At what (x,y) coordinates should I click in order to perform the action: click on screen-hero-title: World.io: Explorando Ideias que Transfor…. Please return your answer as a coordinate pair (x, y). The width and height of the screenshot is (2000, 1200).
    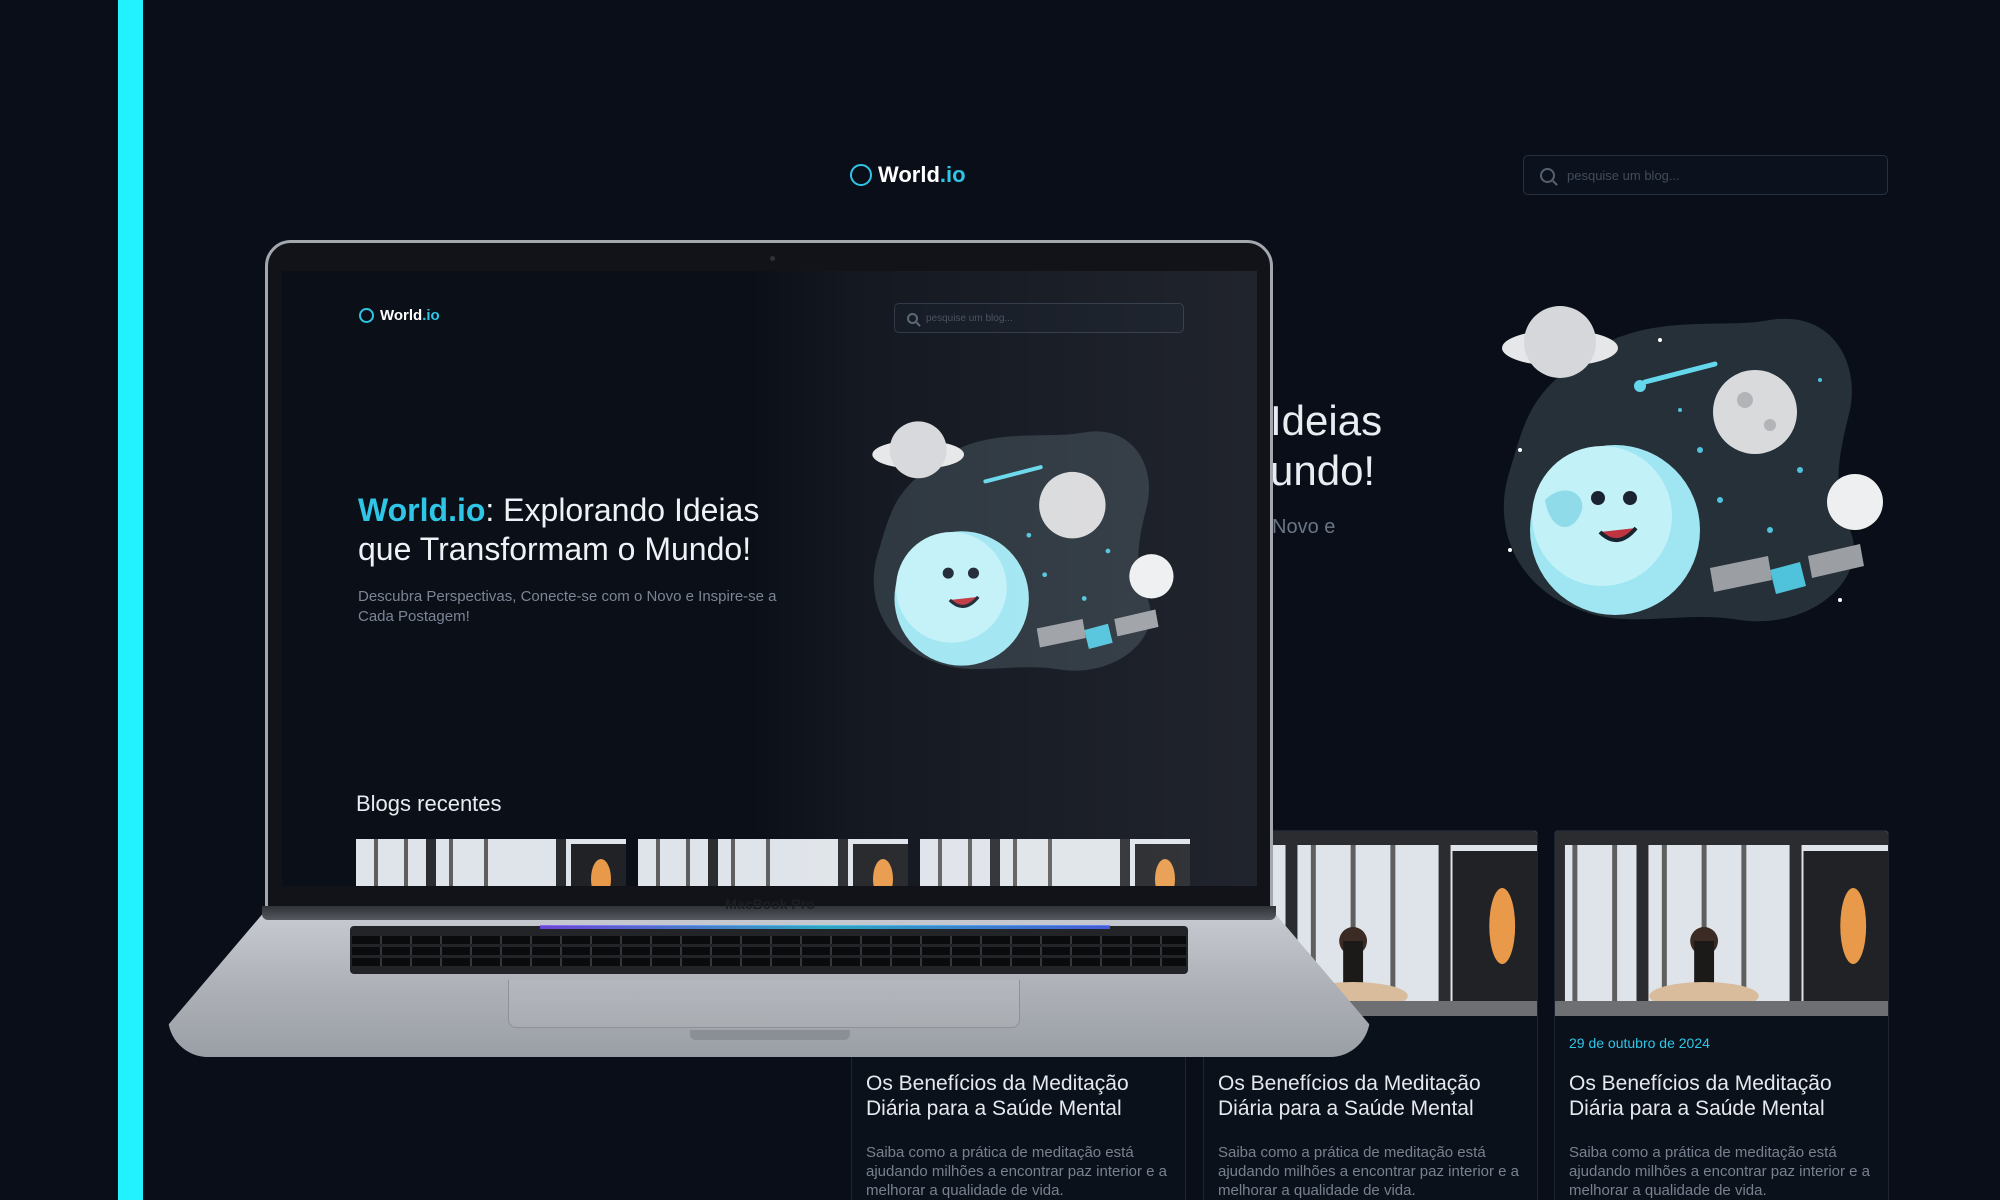
    Looking at the image, I should click on (558, 530).